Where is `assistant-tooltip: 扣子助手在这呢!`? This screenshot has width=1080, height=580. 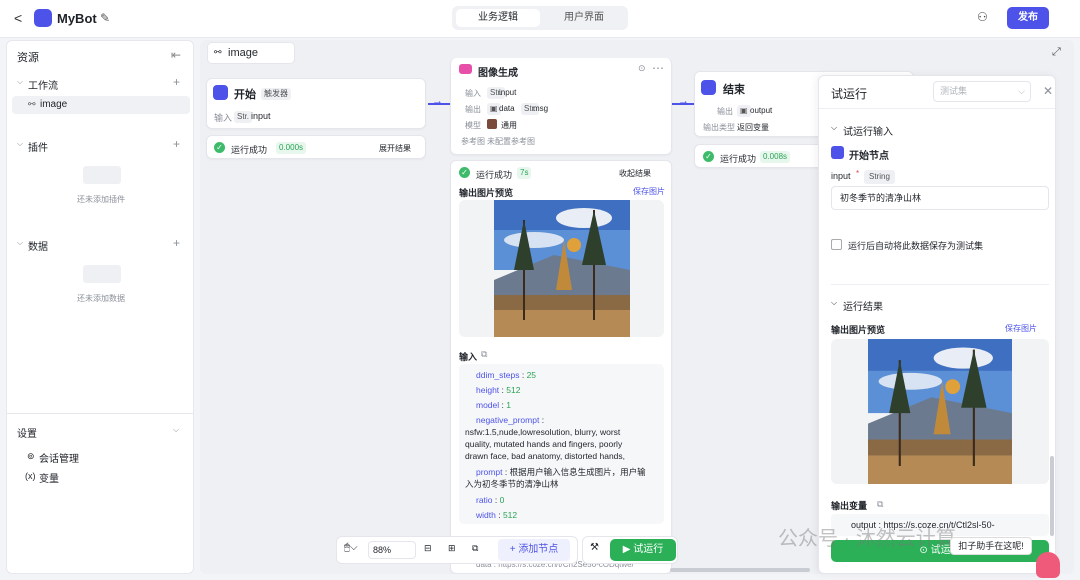
assistant-tooltip: 扣子助手在这呢! is located at coordinates (991, 546).